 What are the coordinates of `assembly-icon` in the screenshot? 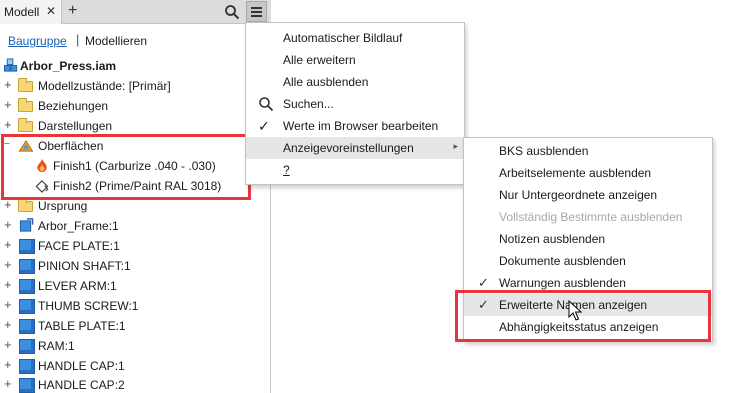 It's located at (10, 65).